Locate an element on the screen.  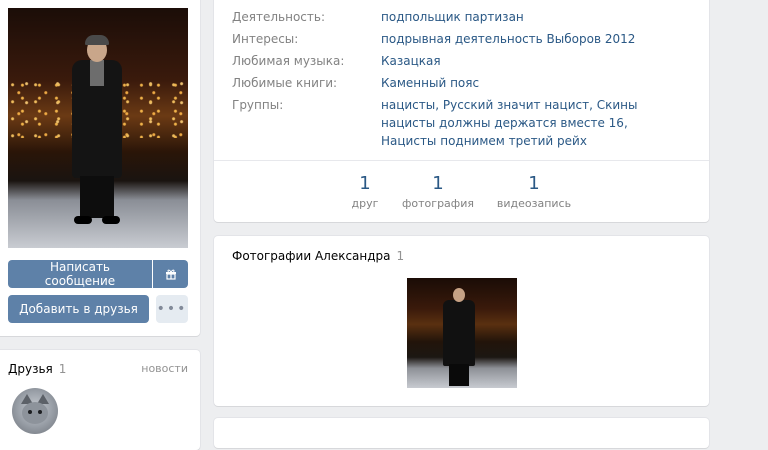
info-key: Любимые книги: is located at coordinates (285, 83).